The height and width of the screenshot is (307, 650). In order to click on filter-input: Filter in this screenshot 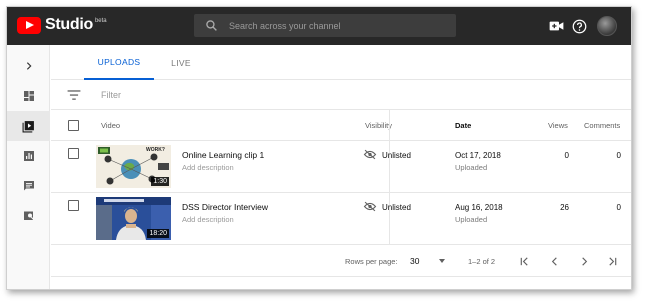, I will do `click(111, 95)`.